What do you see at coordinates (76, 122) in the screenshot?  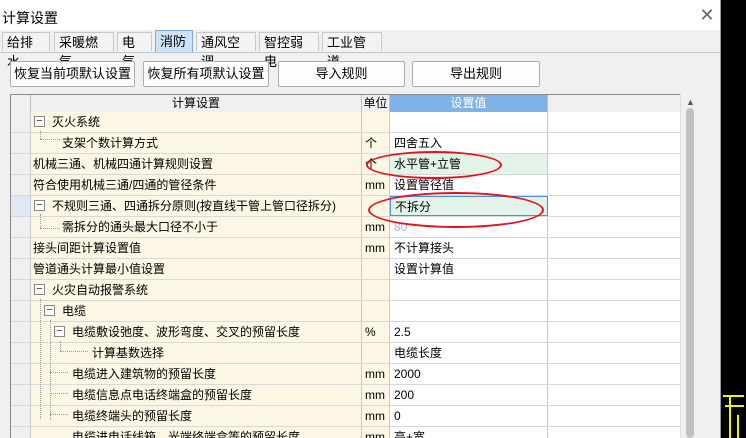 I see `row-name: 灭火系统` at bounding box center [76, 122].